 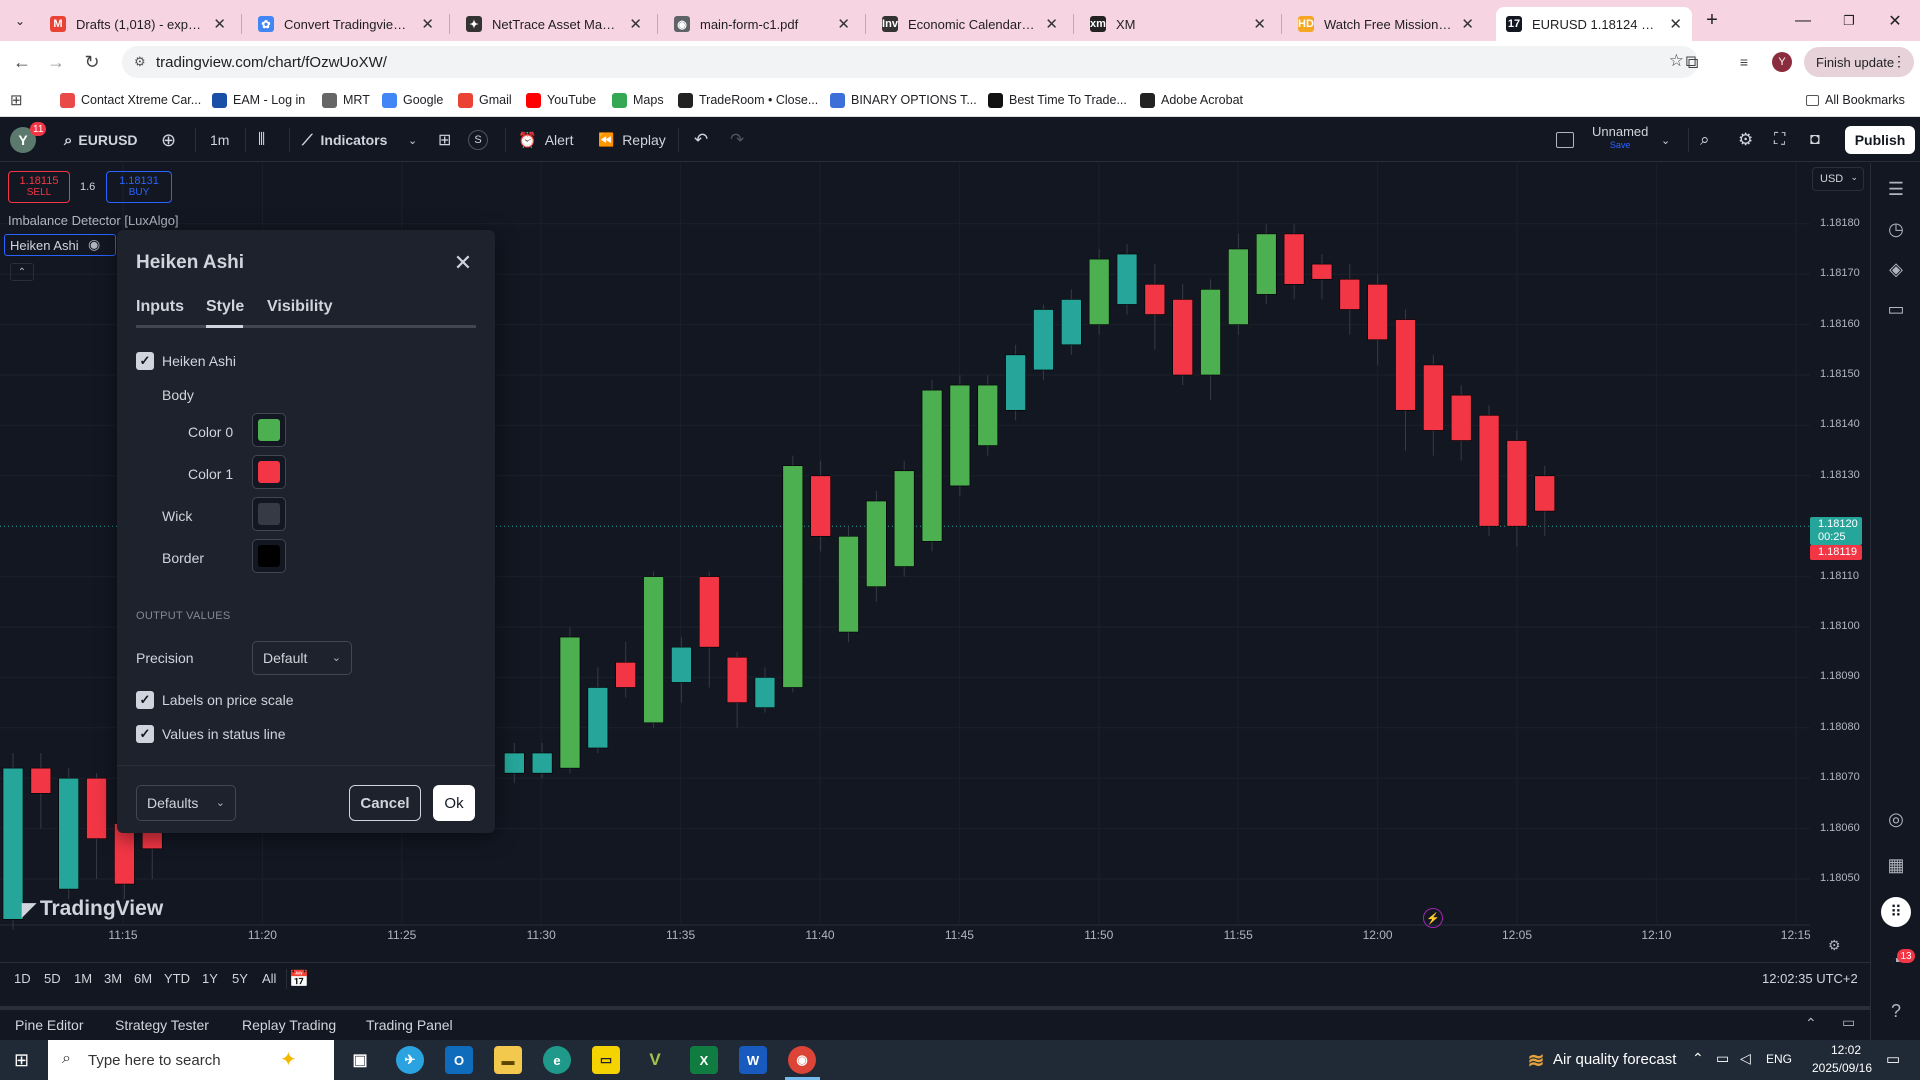 What do you see at coordinates (1893, 1059) in the screenshot?
I see `notifications-icon: ▭` at bounding box center [1893, 1059].